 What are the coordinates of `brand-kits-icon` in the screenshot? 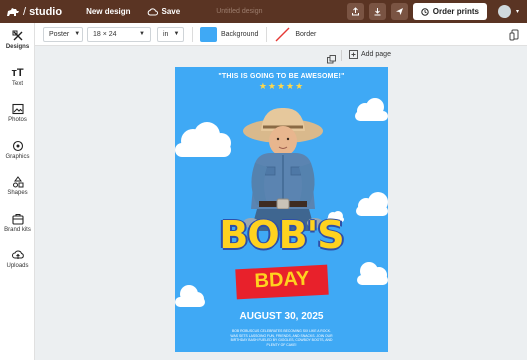 It's located at (17, 219).